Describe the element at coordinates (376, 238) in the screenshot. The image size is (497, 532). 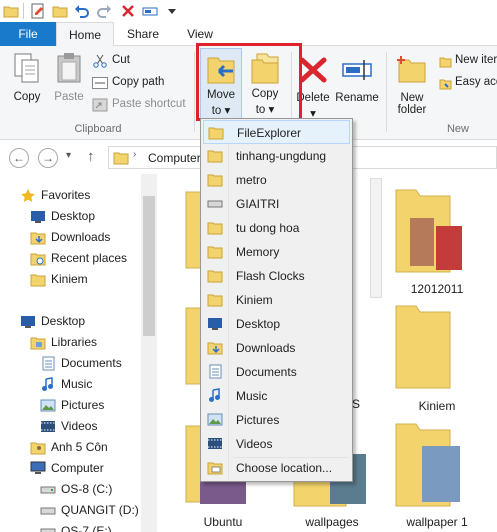
I see `folder-thumbnail-partial` at that location.